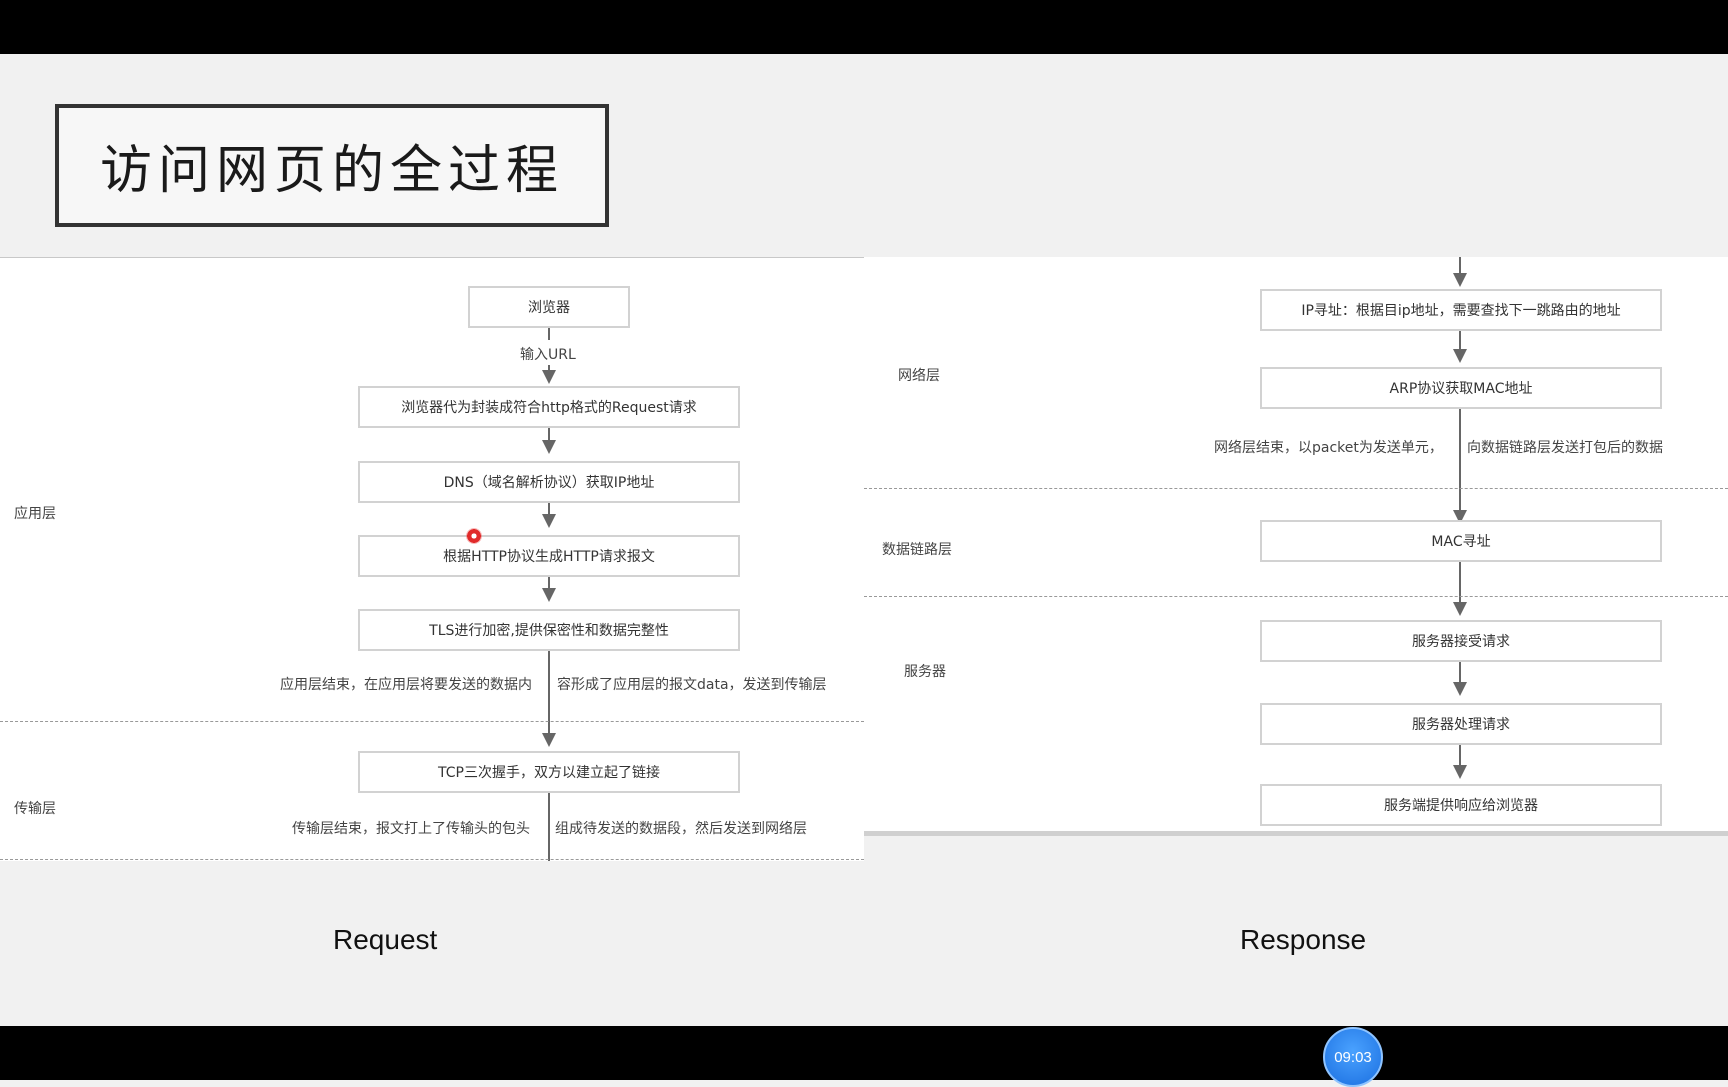 This screenshot has height=1087, width=1728. Describe the element at coordinates (411, 829) in the screenshot. I see `transport-end-note-left: 传输层结束，报文打上了传输头的包头` at that location.